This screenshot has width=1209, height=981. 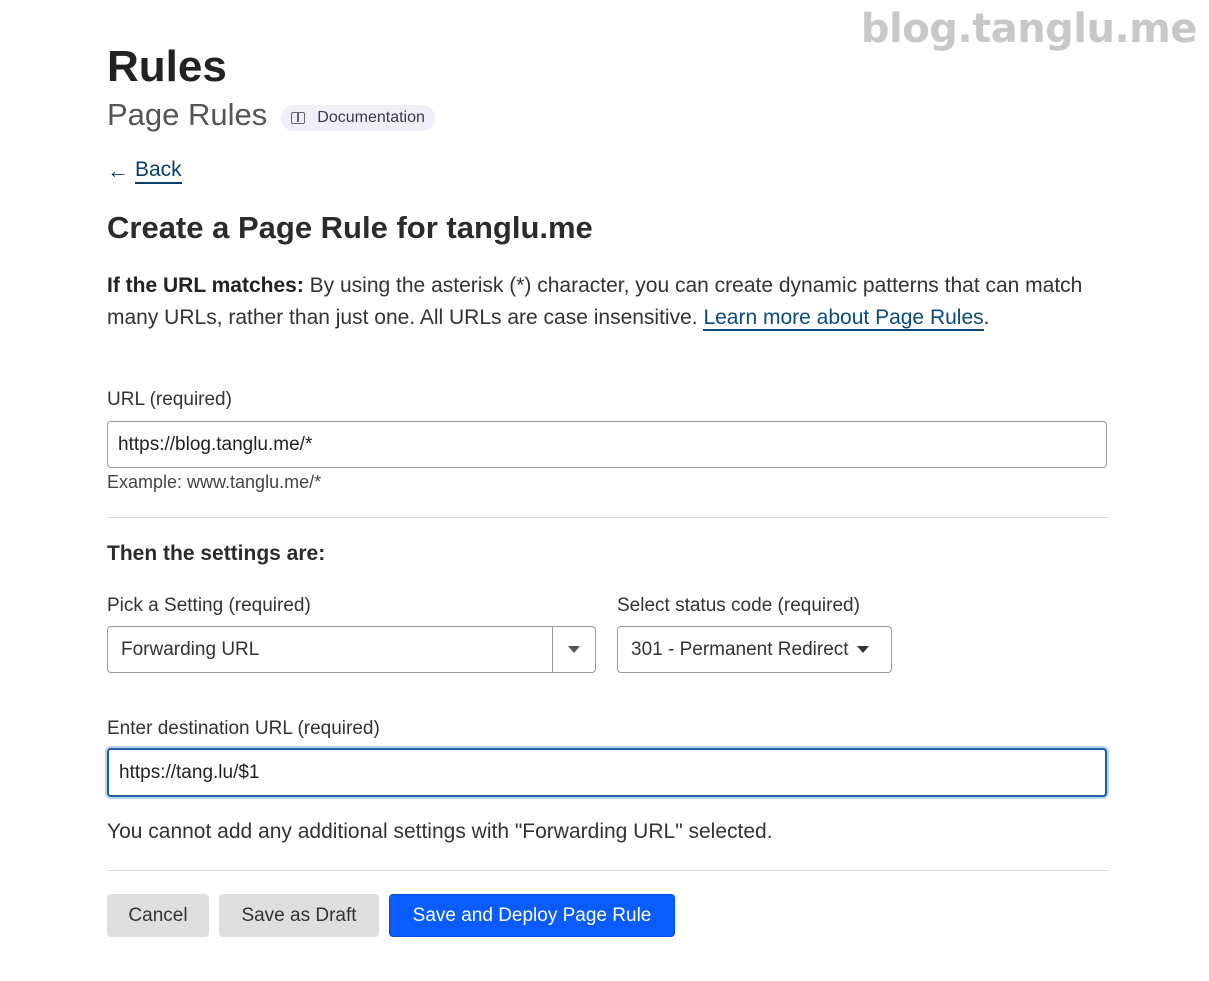 What do you see at coordinates (190, 649) in the screenshot?
I see `setting-select-value: Forwarding URL` at bounding box center [190, 649].